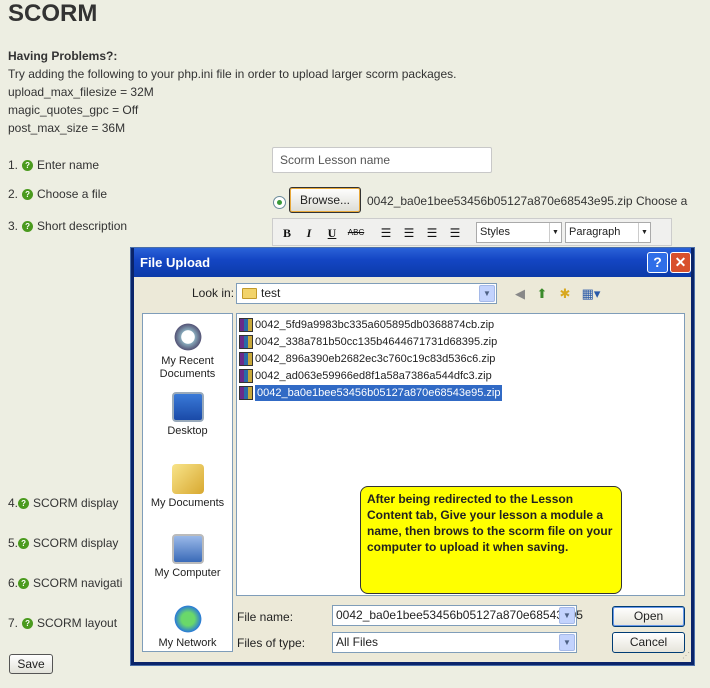  I want to click on align-left-icon: ☰, so click(386, 233).